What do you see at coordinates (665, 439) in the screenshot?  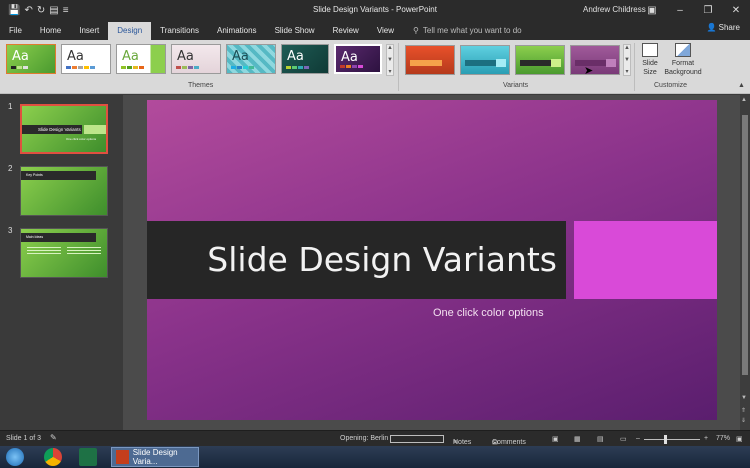 I see `zoom-slider-handle` at bounding box center [665, 439].